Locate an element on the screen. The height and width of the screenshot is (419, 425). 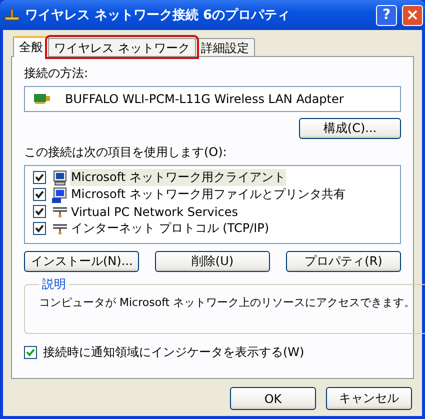
list-item: Microsoft ネットワーク用ファイルとプリンタ共有 is located at coordinates (208, 194).